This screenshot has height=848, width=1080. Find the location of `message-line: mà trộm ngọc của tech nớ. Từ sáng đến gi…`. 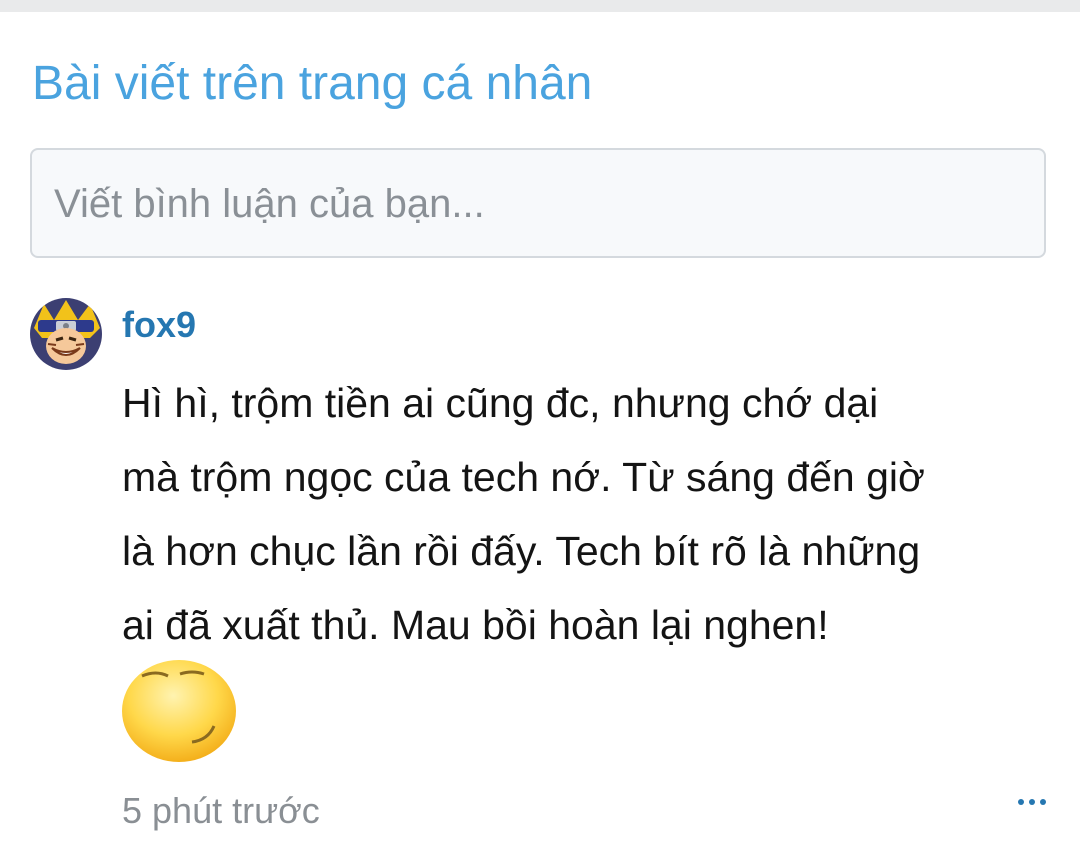

message-line: mà trộm ngọc của tech nớ. Từ sáng đến gi… is located at coordinates (523, 477).